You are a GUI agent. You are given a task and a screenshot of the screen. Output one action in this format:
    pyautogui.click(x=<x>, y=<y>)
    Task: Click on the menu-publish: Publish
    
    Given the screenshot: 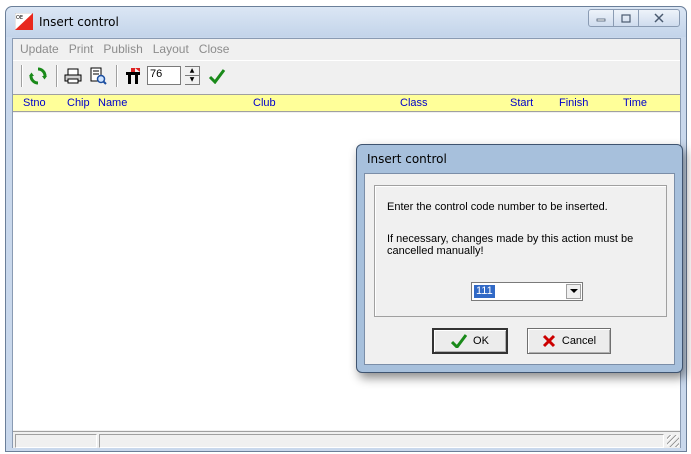 What is the action you would take?
    pyautogui.click(x=122, y=49)
    